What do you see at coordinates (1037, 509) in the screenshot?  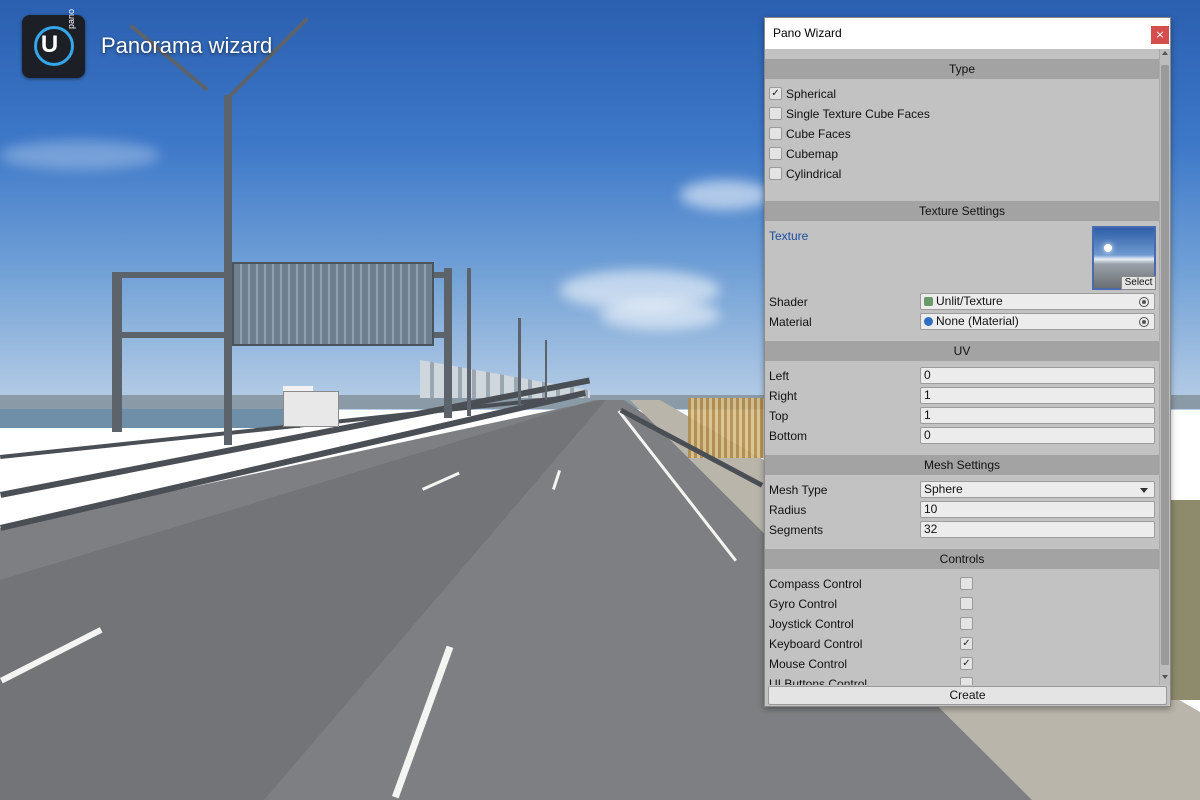 I see `radius-input: 10` at bounding box center [1037, 509].